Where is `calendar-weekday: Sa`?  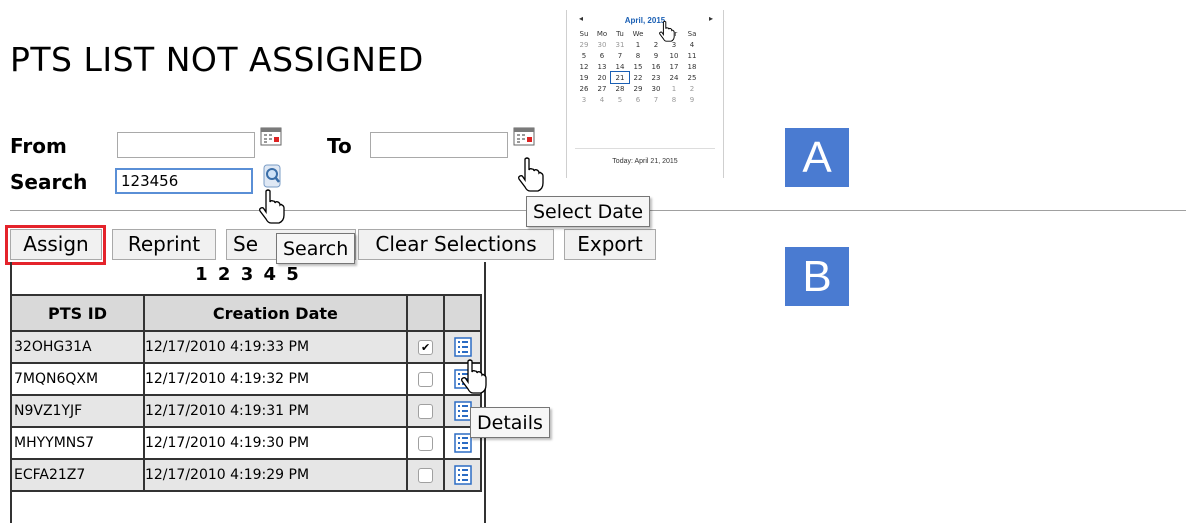 calendar-weekday: Sa is located at coordinates (692, 33).